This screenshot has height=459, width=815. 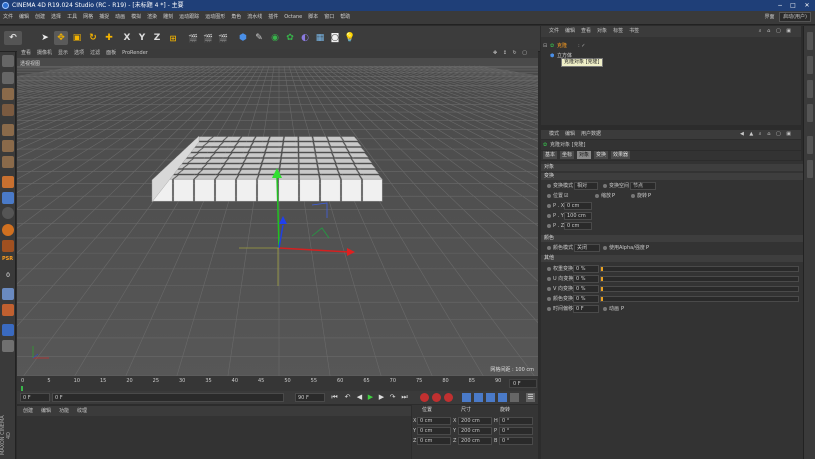 What do you see at coordinates (88, 17) in the screenshot?
I see `menu-mesh: 网格` at bounding box center [88, 17].